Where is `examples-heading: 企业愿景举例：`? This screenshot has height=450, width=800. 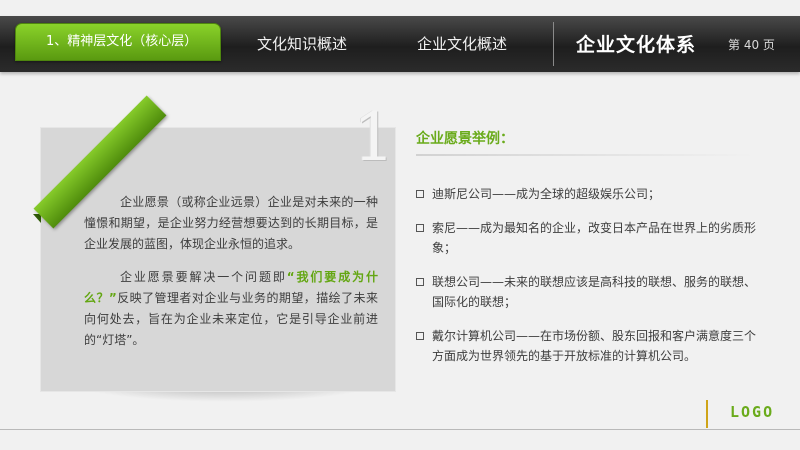 examples-heading: 企业愿景举例： is located at coordinates (465, 139).